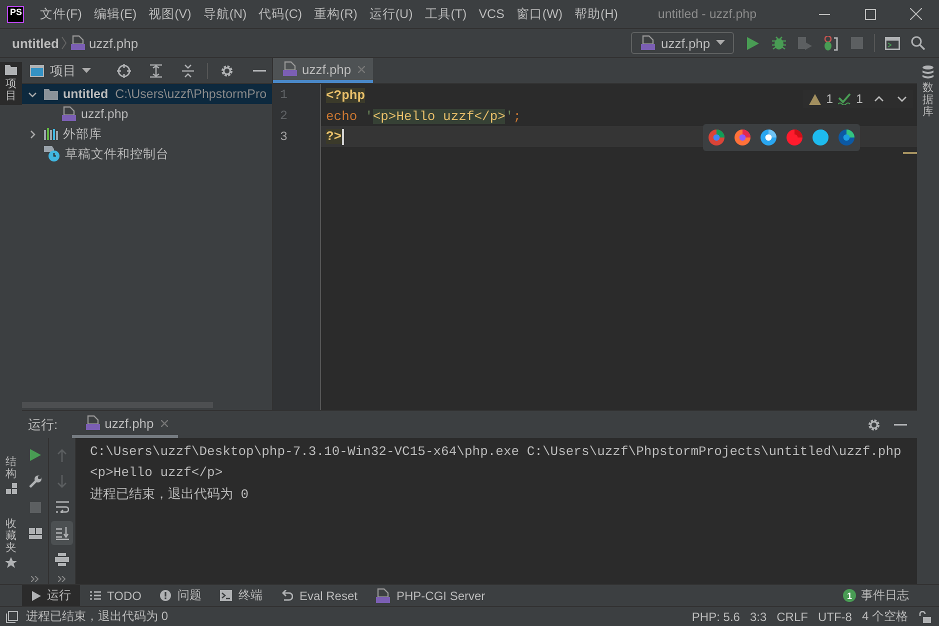 The image size is (939, 626). Describe the element at coordinates (51, 134) in the screenshot. I see `library-icon` at that location.